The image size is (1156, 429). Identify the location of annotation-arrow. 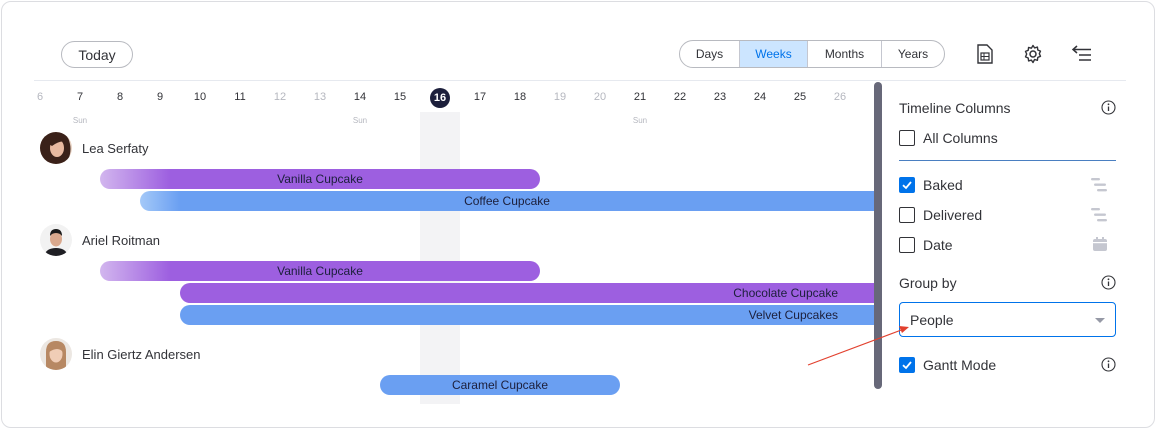
(858, 346).